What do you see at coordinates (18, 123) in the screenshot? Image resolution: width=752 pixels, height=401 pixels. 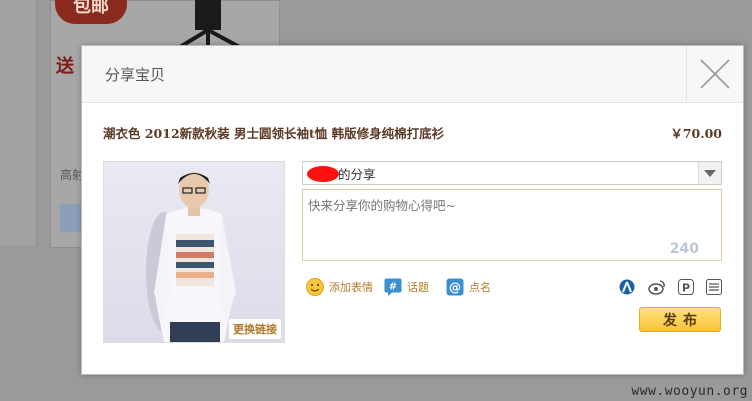 I see `background-left-panel` at bounding box center [18, 123].